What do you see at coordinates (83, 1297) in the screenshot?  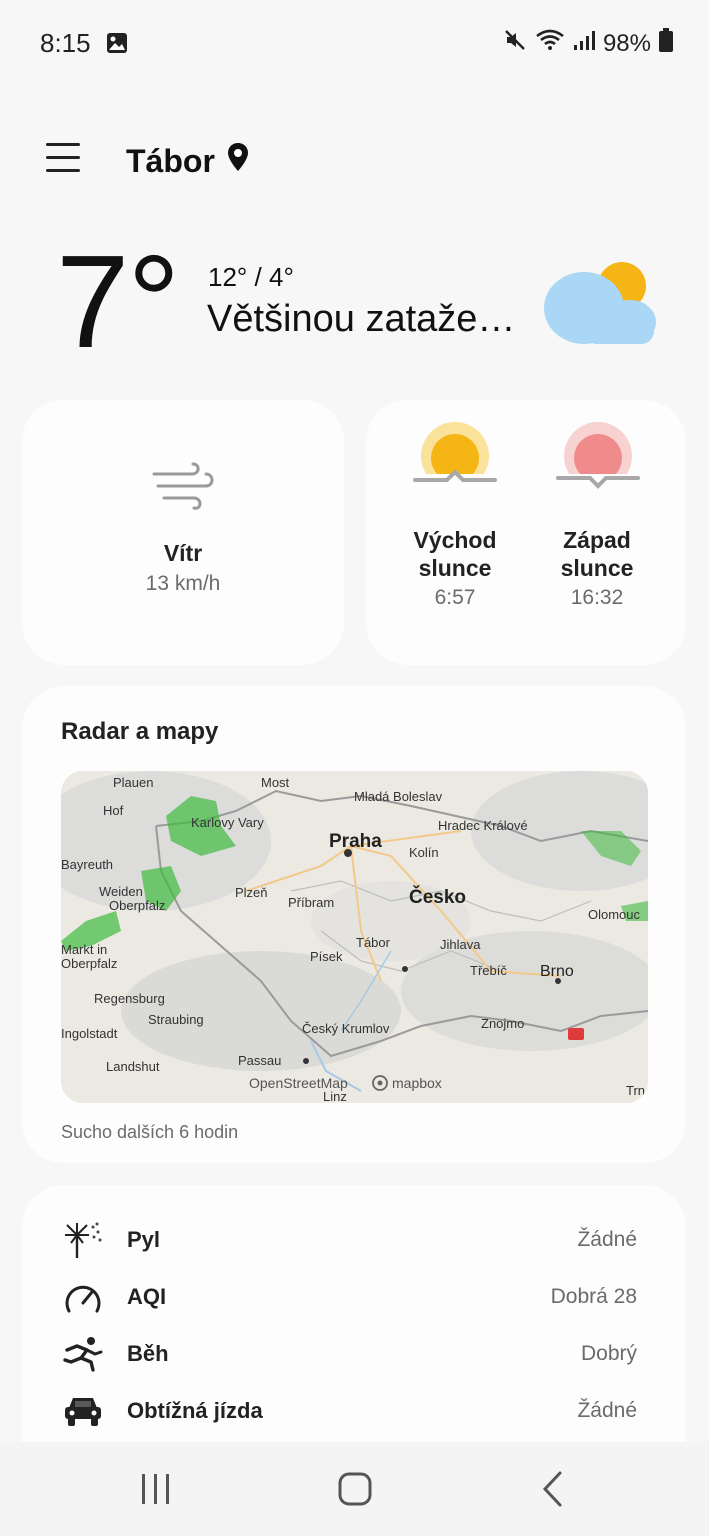 I see `gauge-icon` at bounding box center [83, 1297].